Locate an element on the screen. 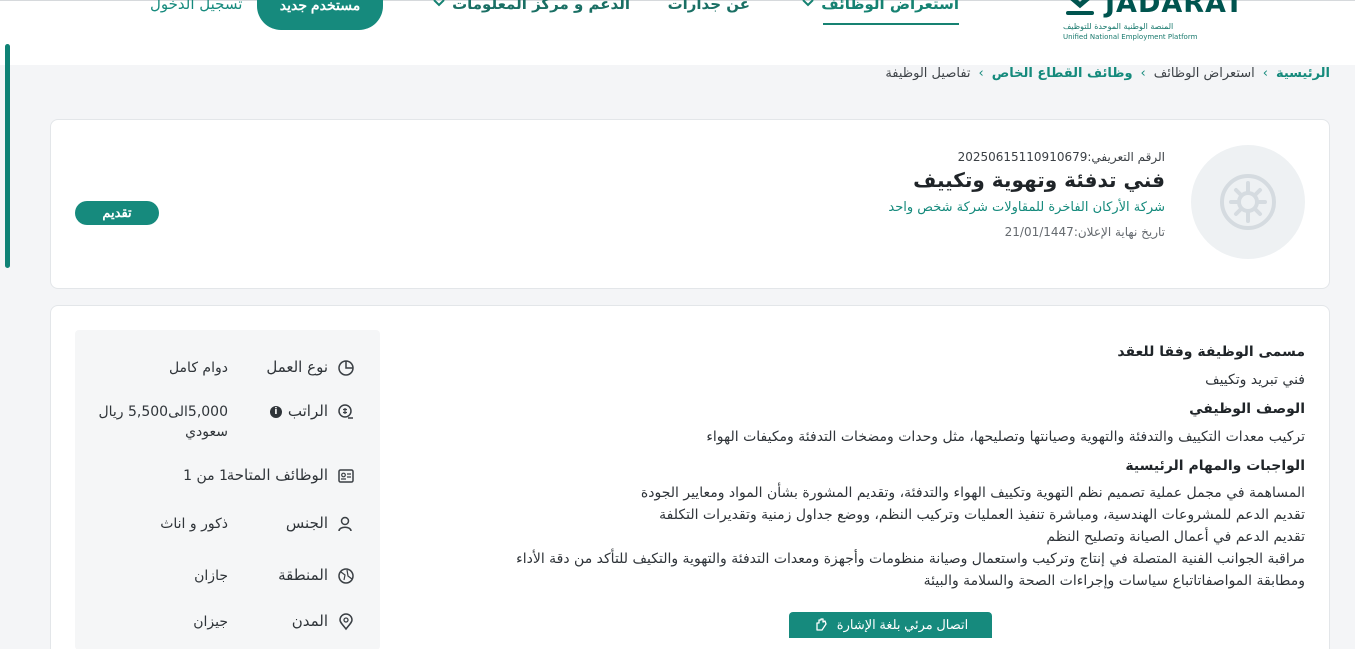 This screenshot has height=649, width=1355. deadline-value: 21/01/1447 is located at coordinates (1039, 232).